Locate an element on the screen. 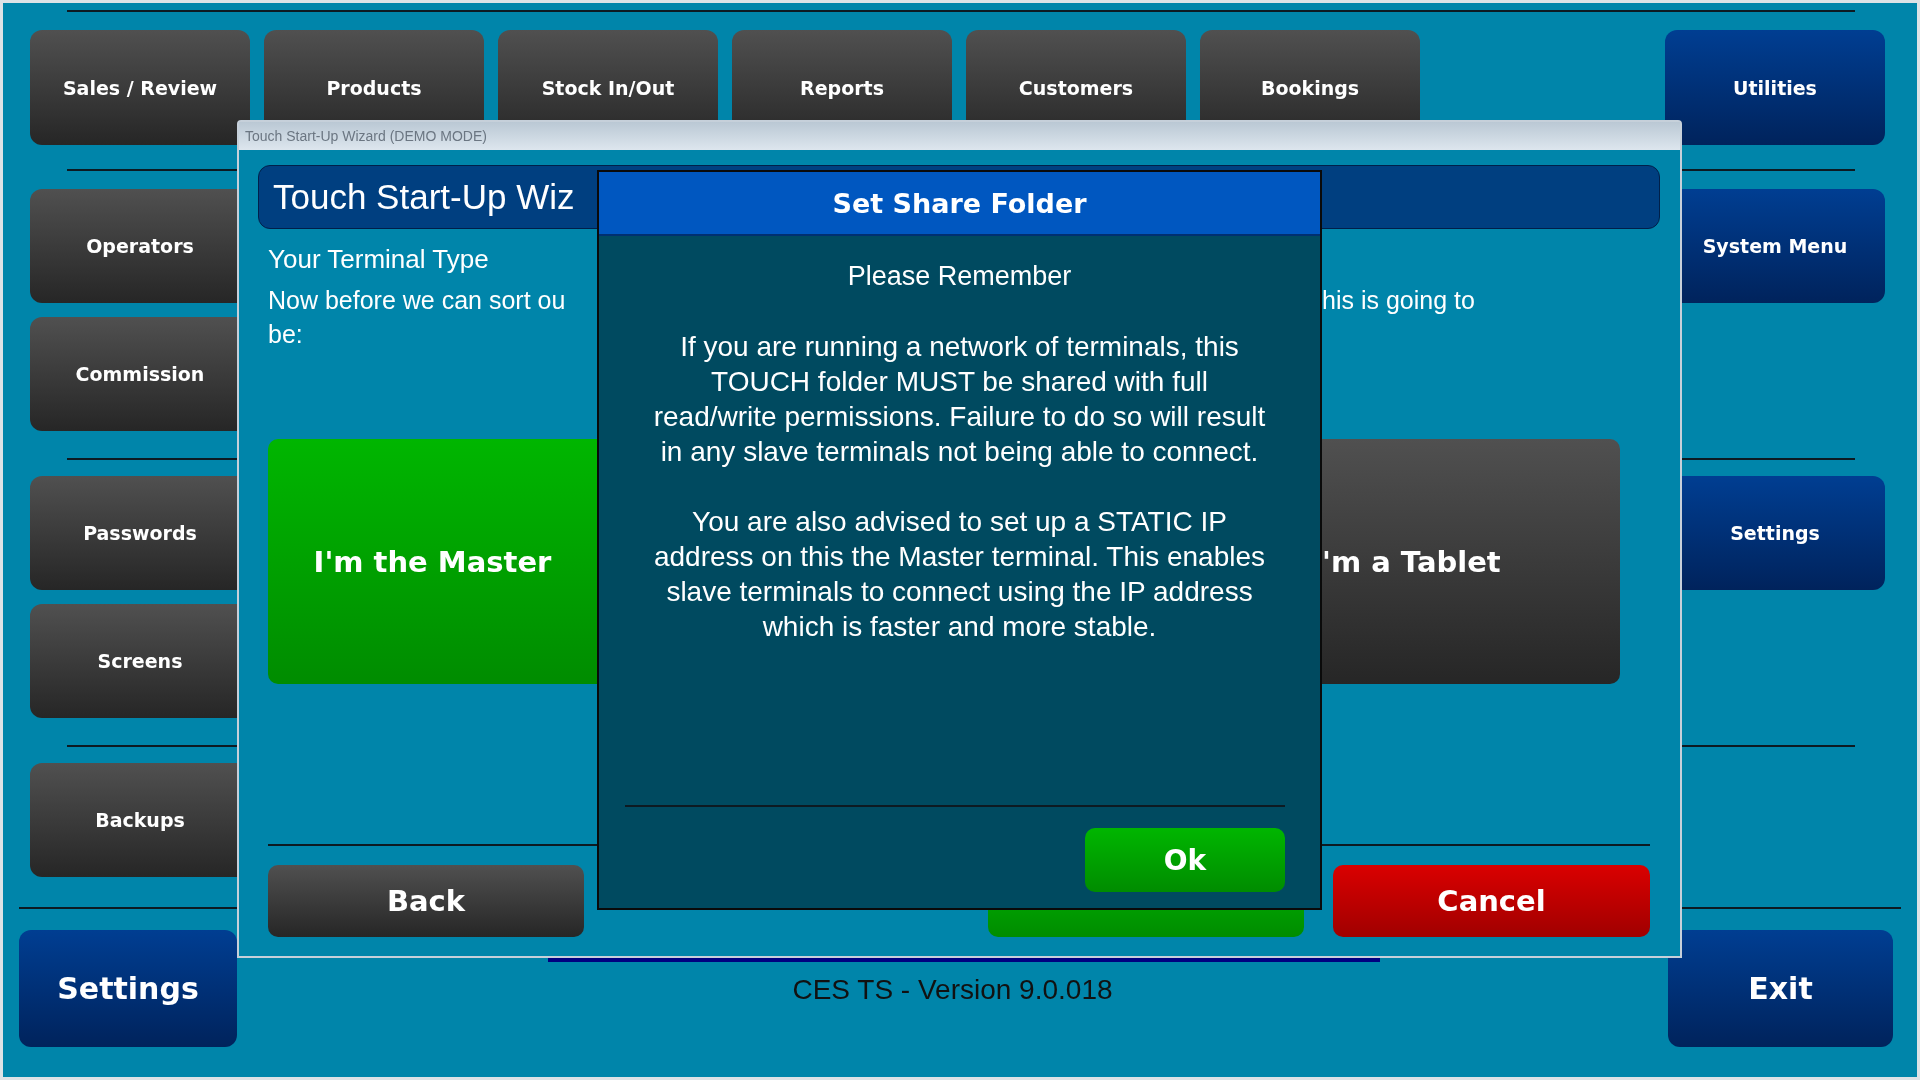  exit-button: Exit is located at coordinates (1780, 988).